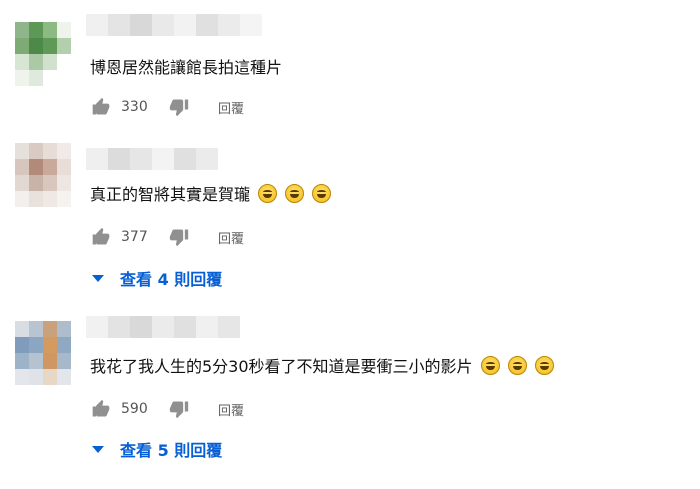  What do you see at coordinates (171, 450) in the screenshot?
I see `view-replies-label: 查看 5 則回覆` at bounding box center [171, 450].